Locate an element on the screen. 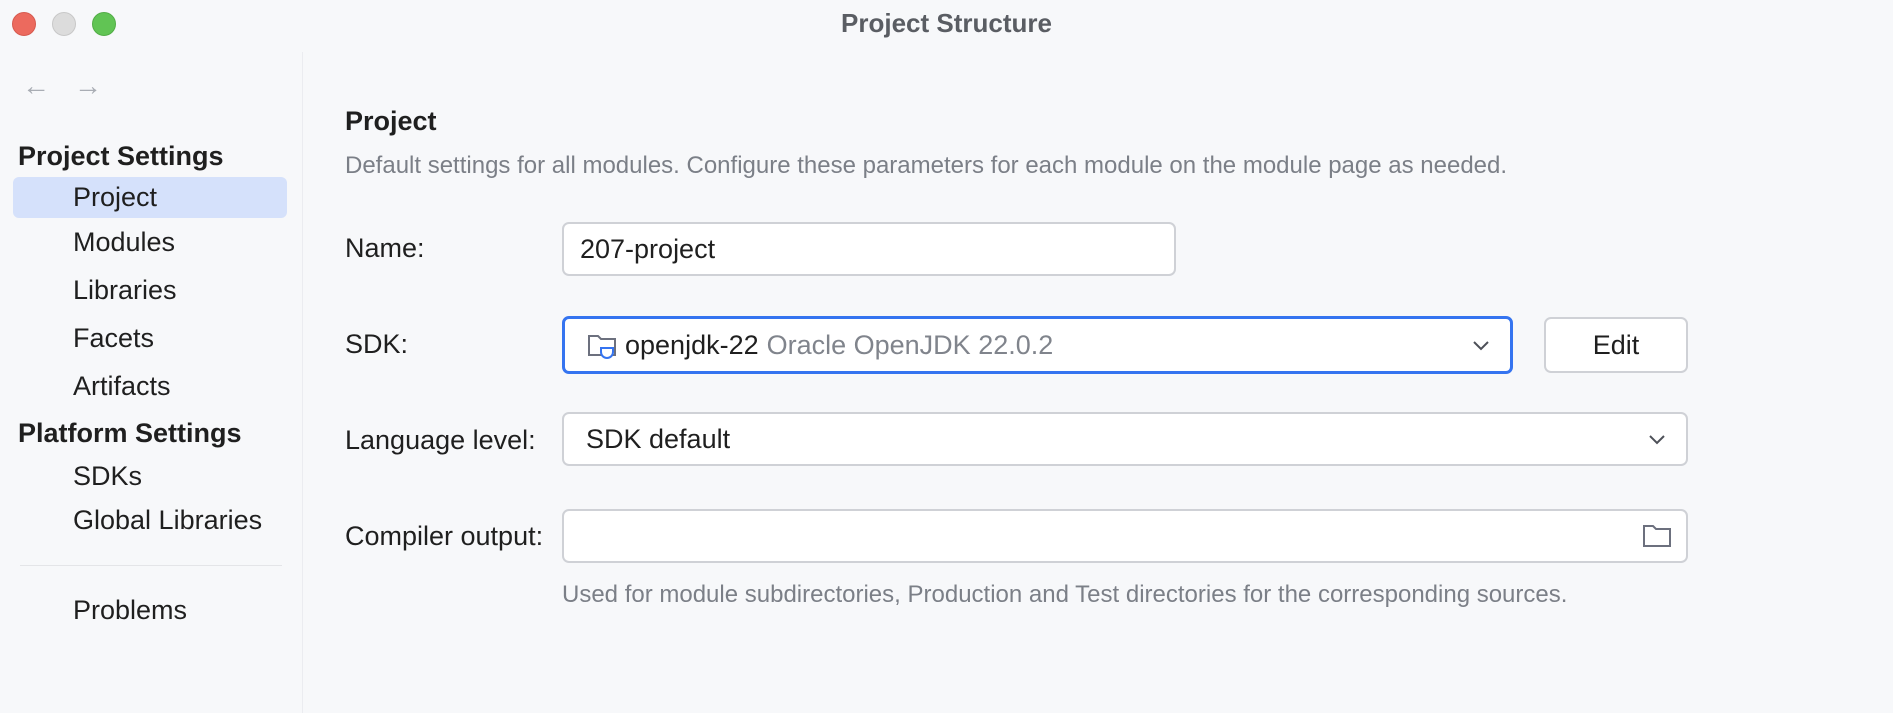  sidebar-item-label: SDKs is located at coordinates (108, 476).